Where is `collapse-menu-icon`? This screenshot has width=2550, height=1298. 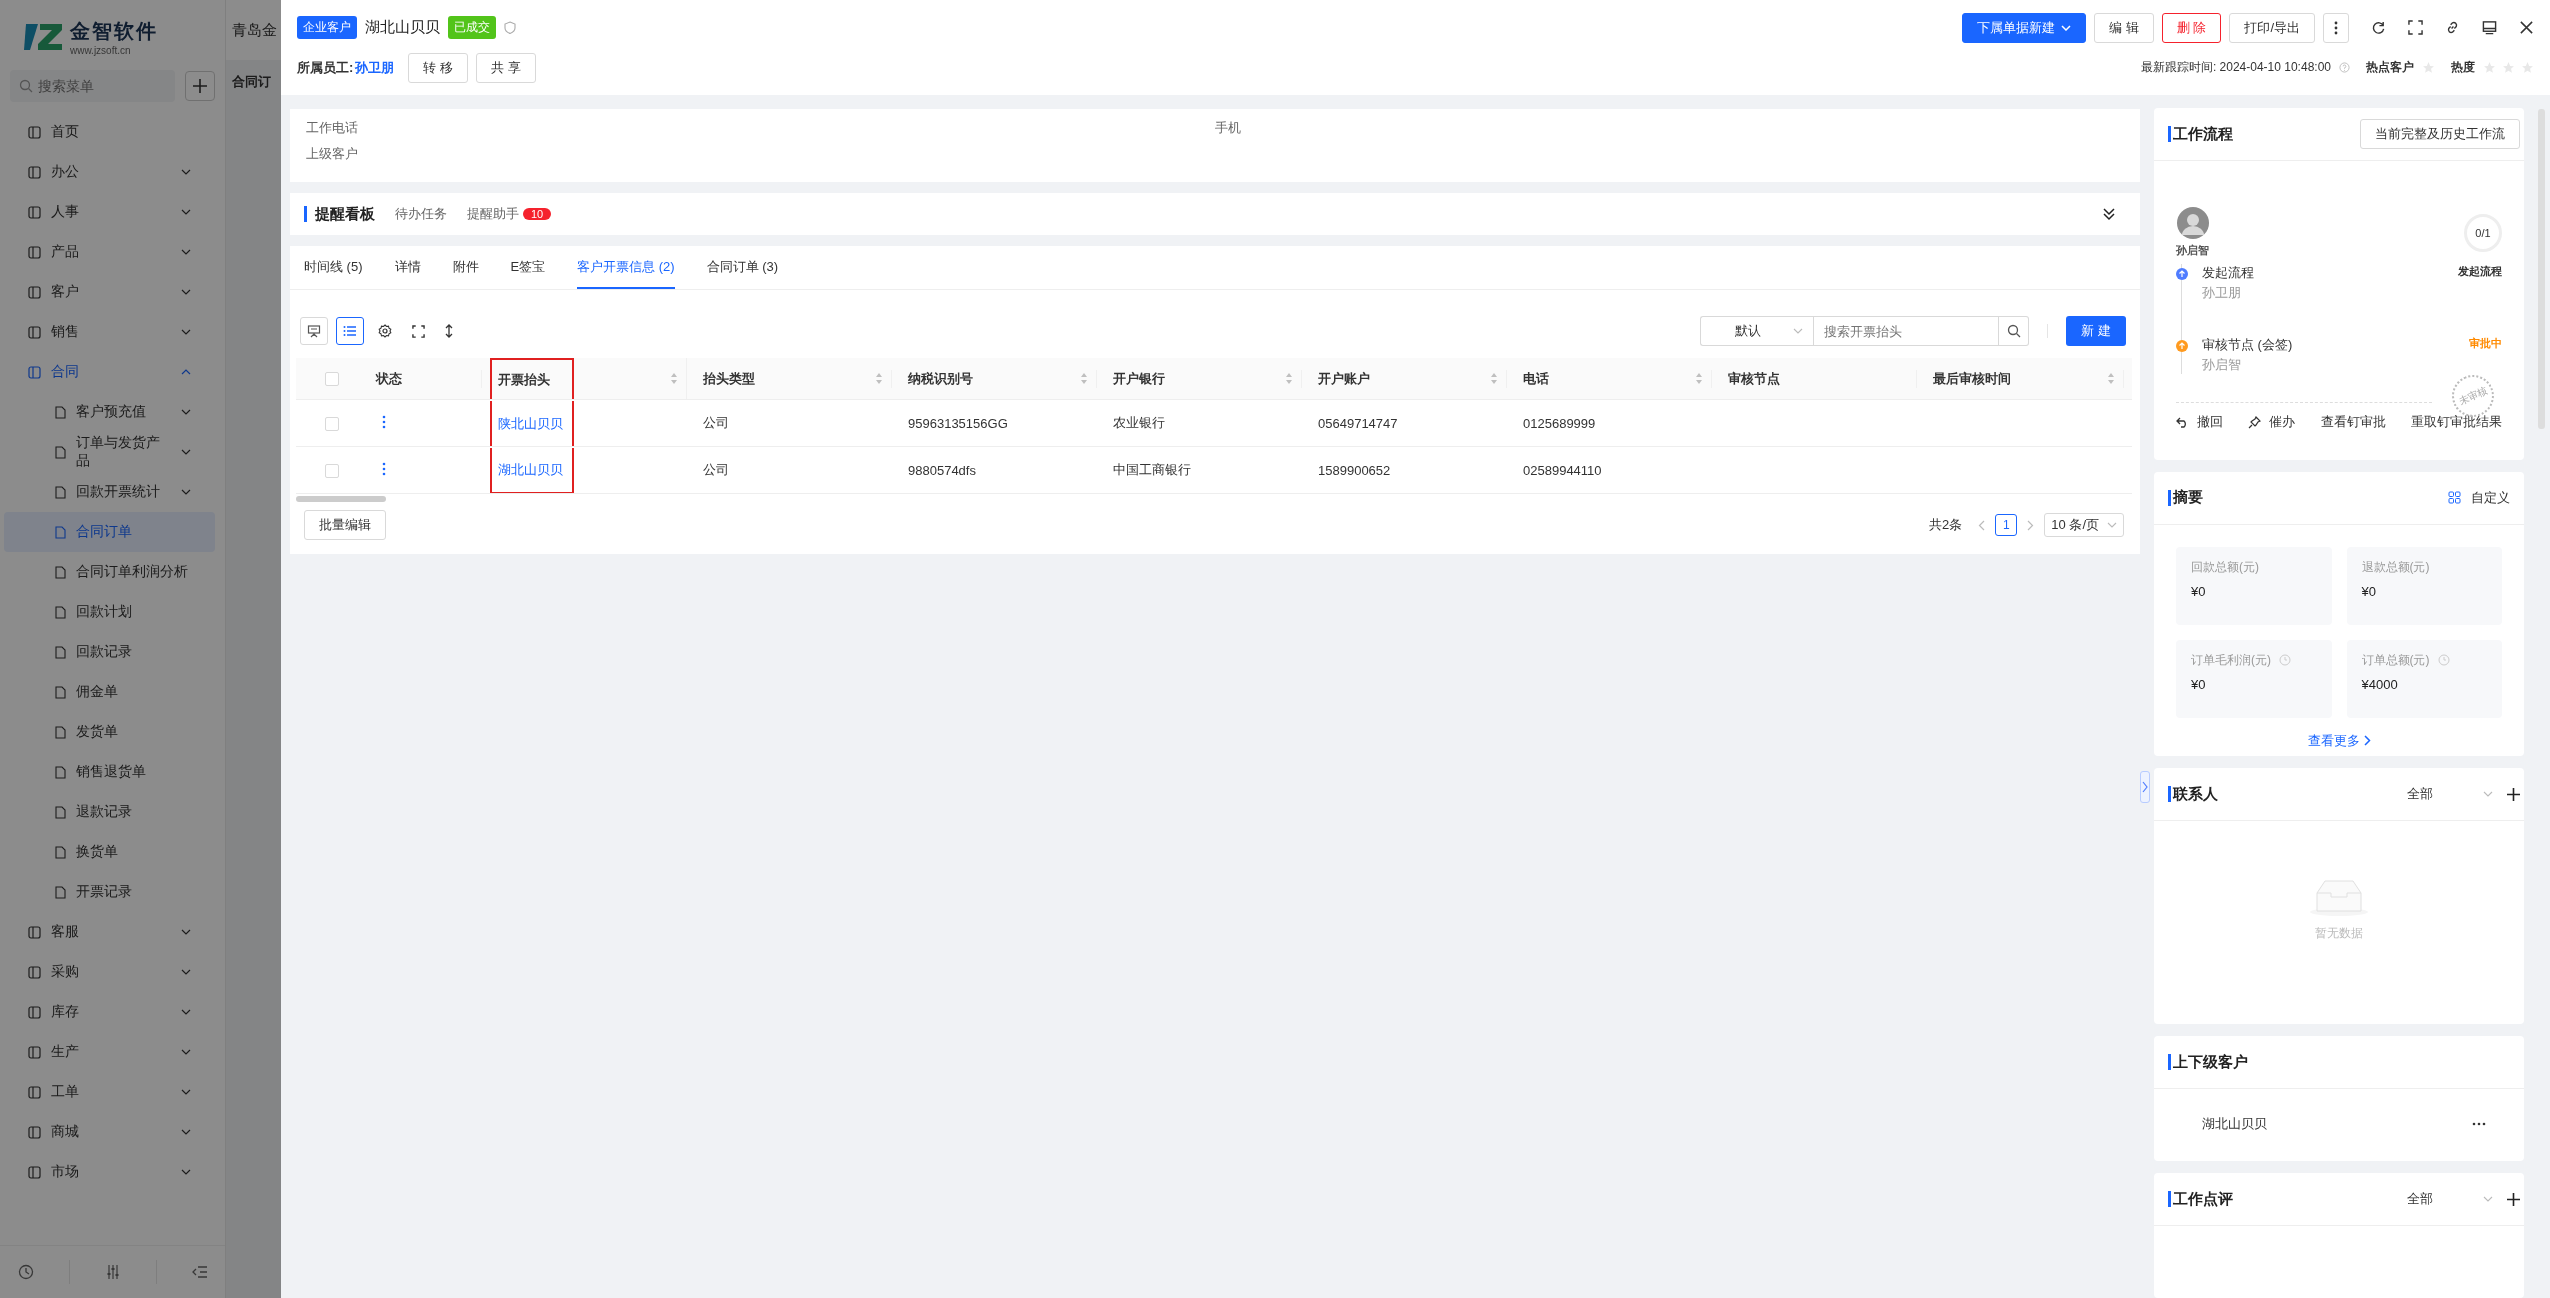
collapse-menu-icon is located at coordinates (199, 1272).